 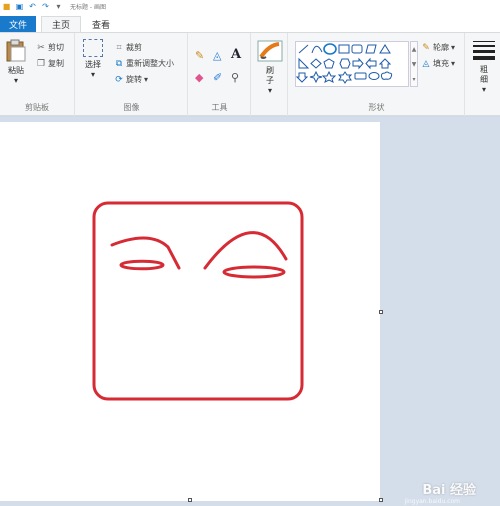 What do you see at coordinates (254, 272) in the screenshot?
I see `drawn-right-eye` at bounding box center [254, 272].